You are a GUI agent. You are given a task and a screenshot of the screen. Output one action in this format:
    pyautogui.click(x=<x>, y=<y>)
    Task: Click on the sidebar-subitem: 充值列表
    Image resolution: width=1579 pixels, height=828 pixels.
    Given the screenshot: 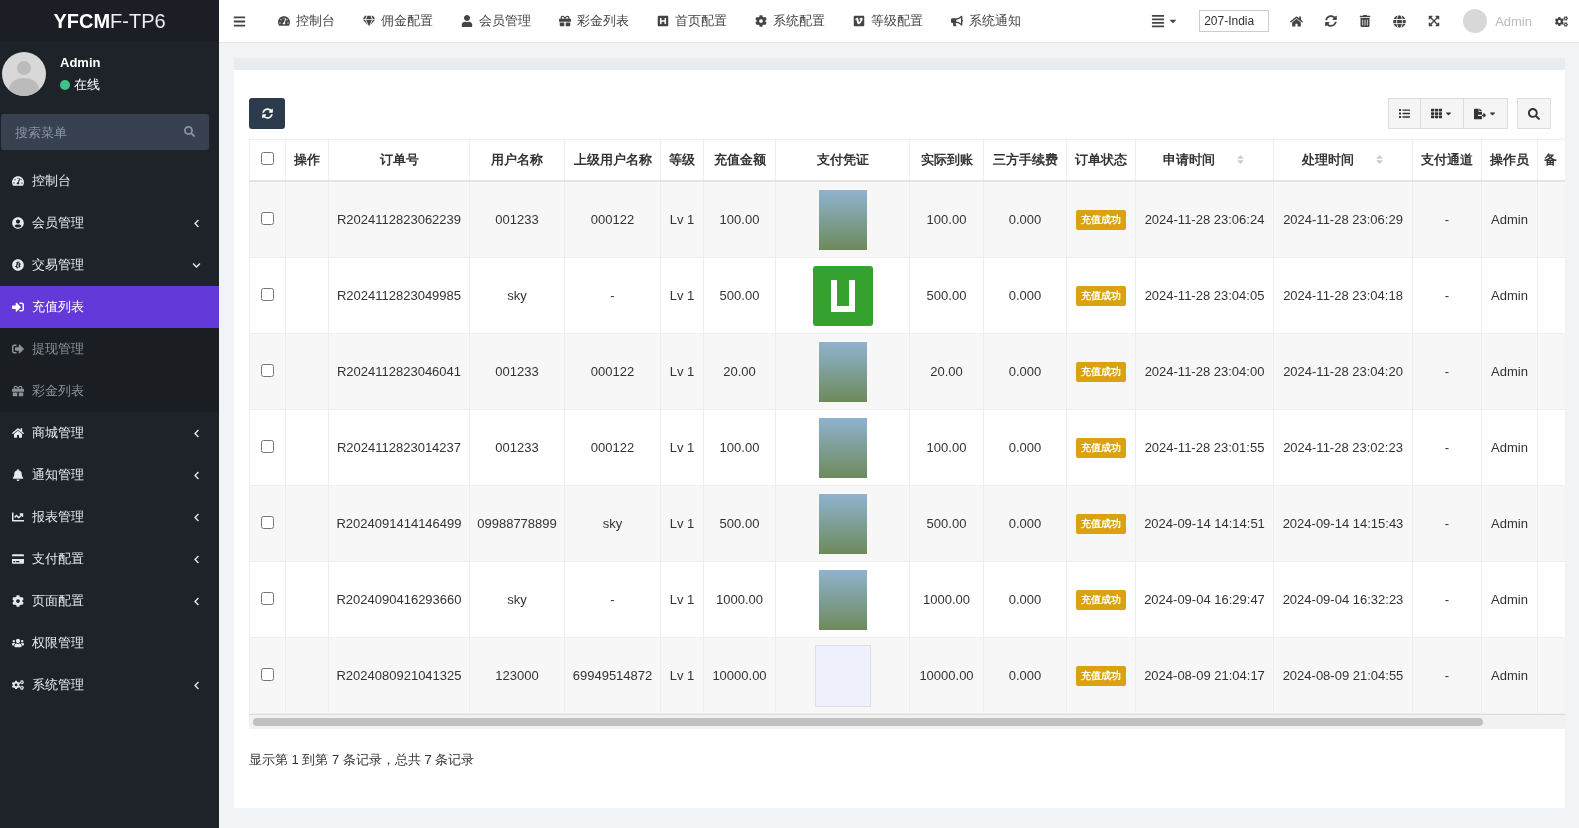 What is the action you would take?
    pyautogui.click(x=109, y=307)
    